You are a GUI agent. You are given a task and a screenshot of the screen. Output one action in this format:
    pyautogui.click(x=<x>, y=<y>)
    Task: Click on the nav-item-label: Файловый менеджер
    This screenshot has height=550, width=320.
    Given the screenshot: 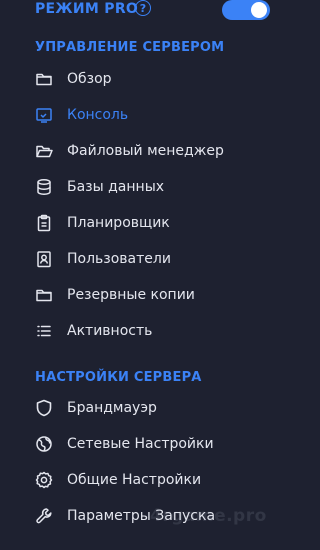 What is the action you would take?
    pyautogui.click(x=145, y=151)
    